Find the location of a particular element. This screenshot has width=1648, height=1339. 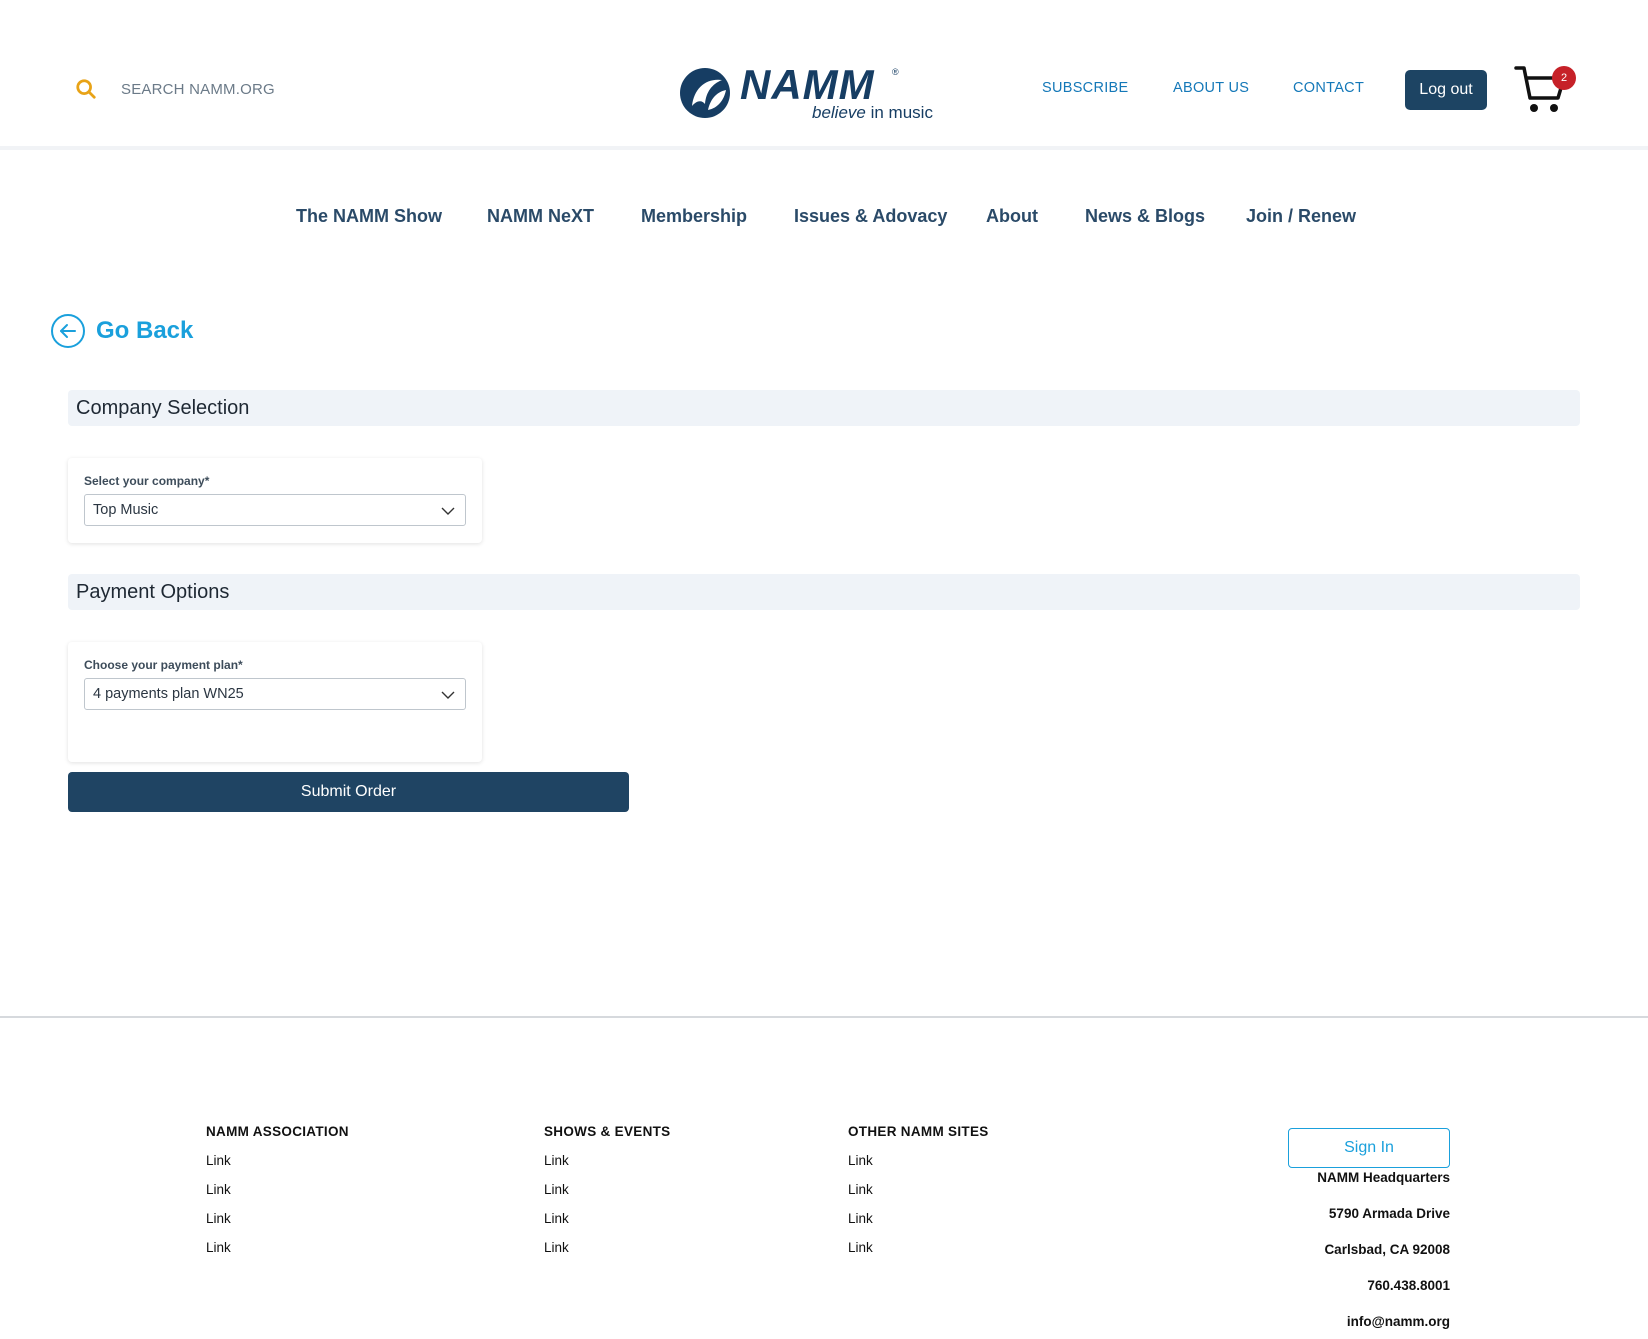

logo-tagline: believe in music is located at coordinates (872, 113).